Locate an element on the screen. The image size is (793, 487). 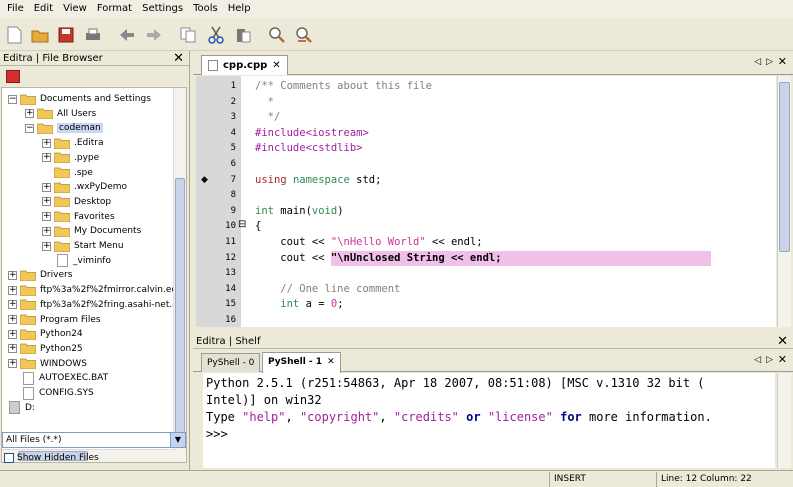
new-file-icon is located at coordinates (14, 35).